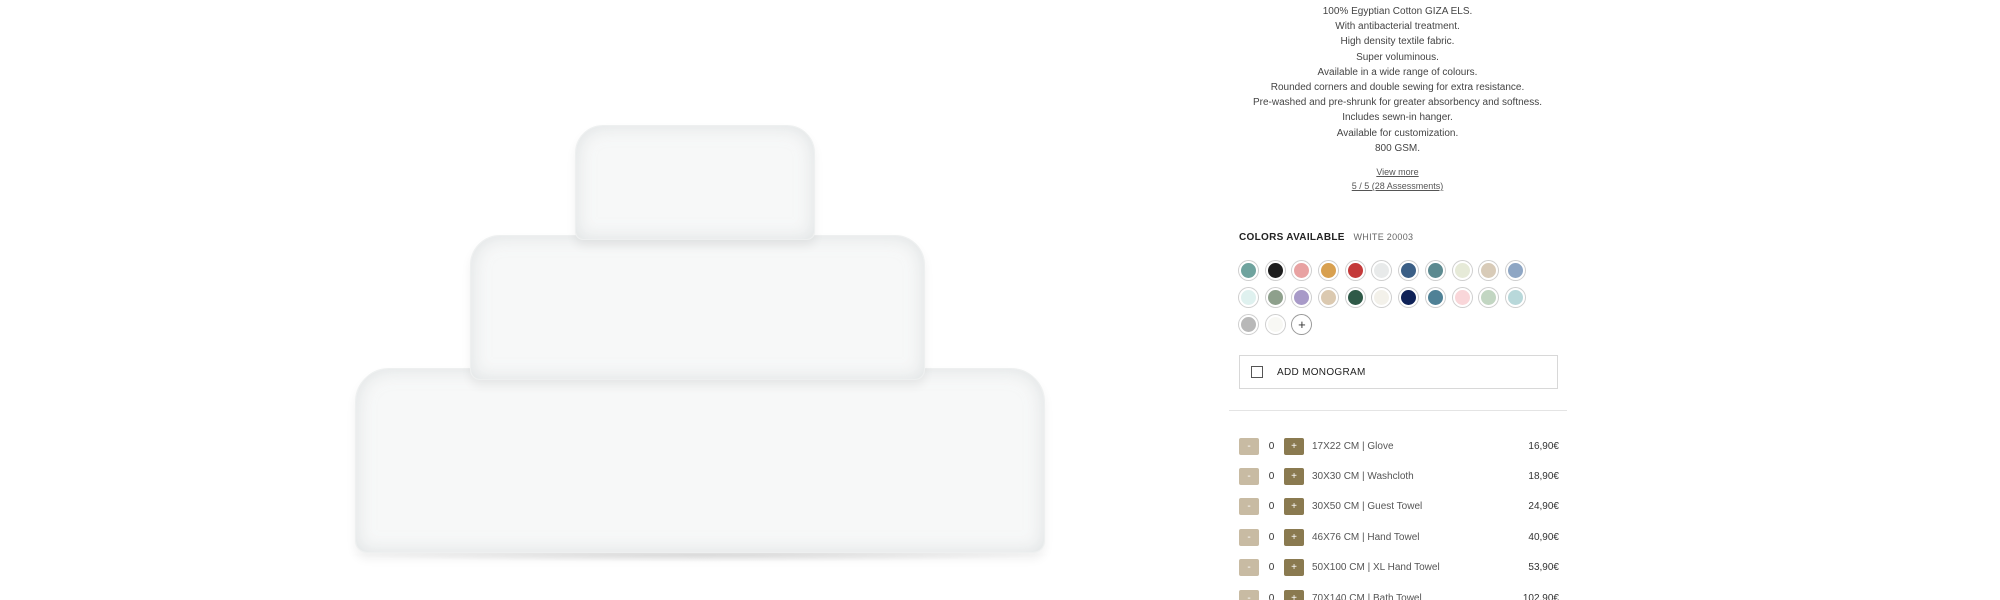 This screenshot has width=2000, height=600. What do you see at coordinates (1398, 410) in the screenshot?
I see `divider` at bounding box center [1398, 410].